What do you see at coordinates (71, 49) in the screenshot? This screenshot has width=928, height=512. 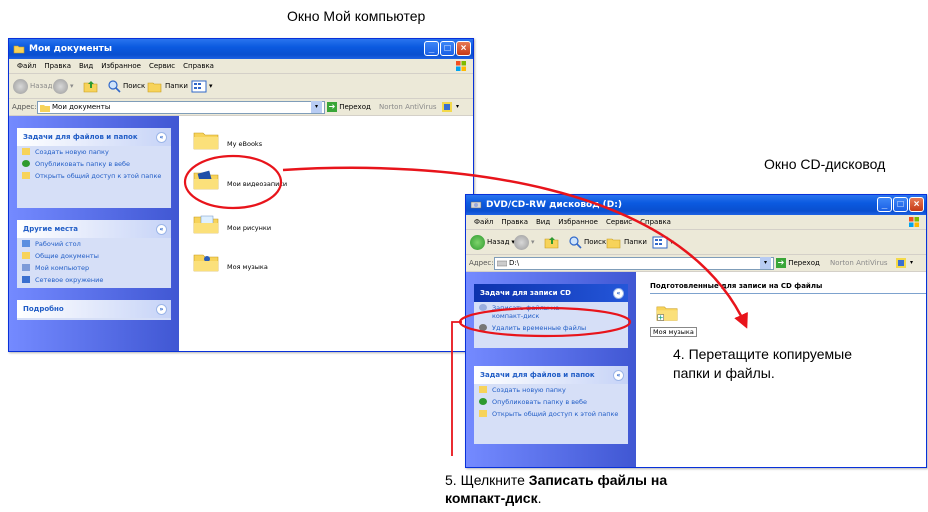 I see `window-title: Мои документы` at bounding box center [71, 49].